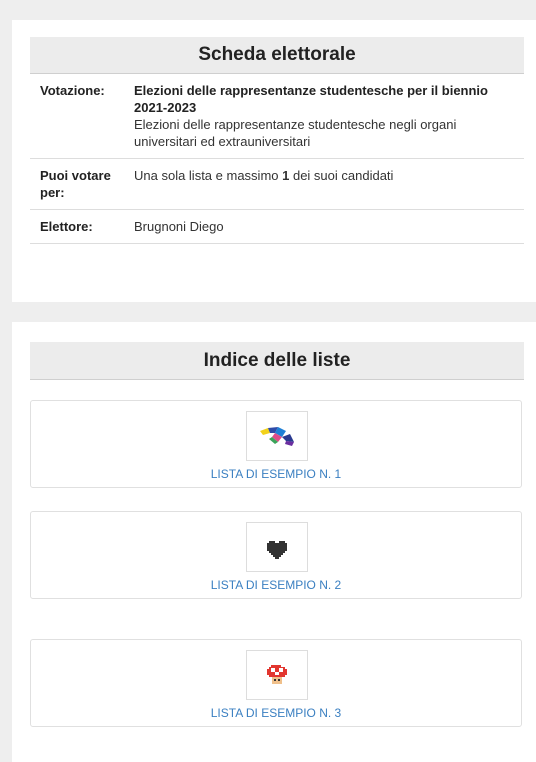 The width and height of the screenshot is (536, 762). Describe the element at coordinates (324, 226) in the screenshot. I see `elettore-value: Brugnoni Diego` at that location.